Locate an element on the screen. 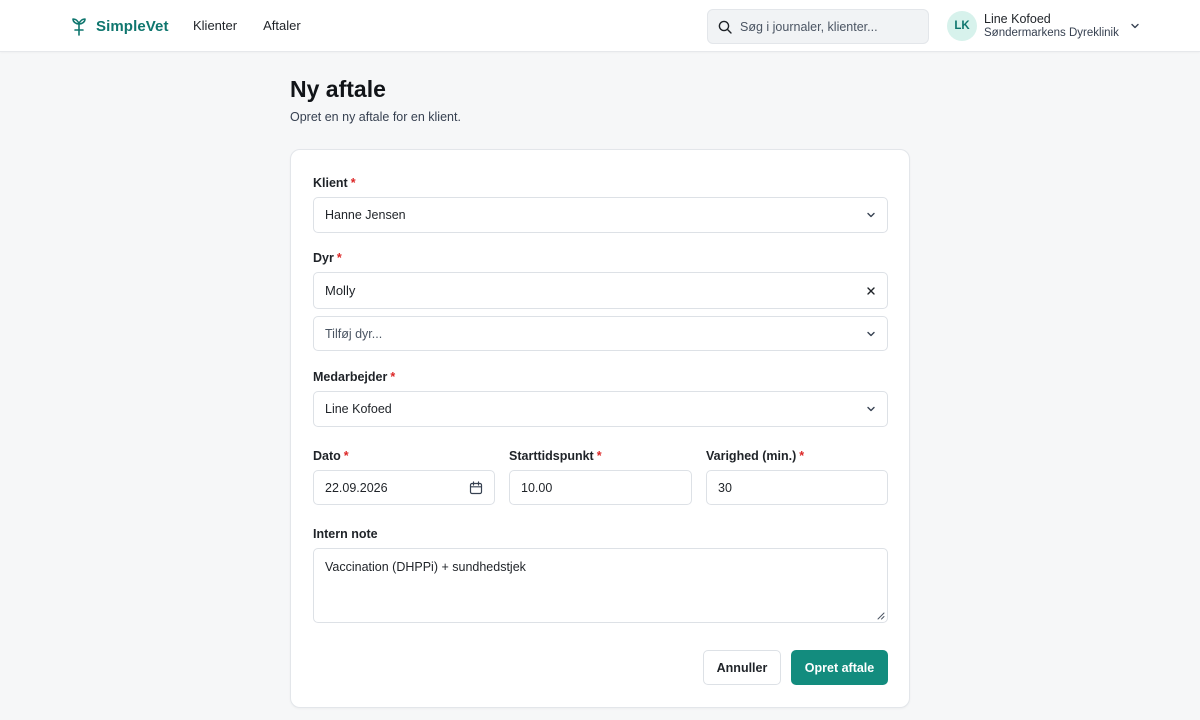  user-clinic: Søndermarkens Dyreklinik is located at coordinates (1051, 33).